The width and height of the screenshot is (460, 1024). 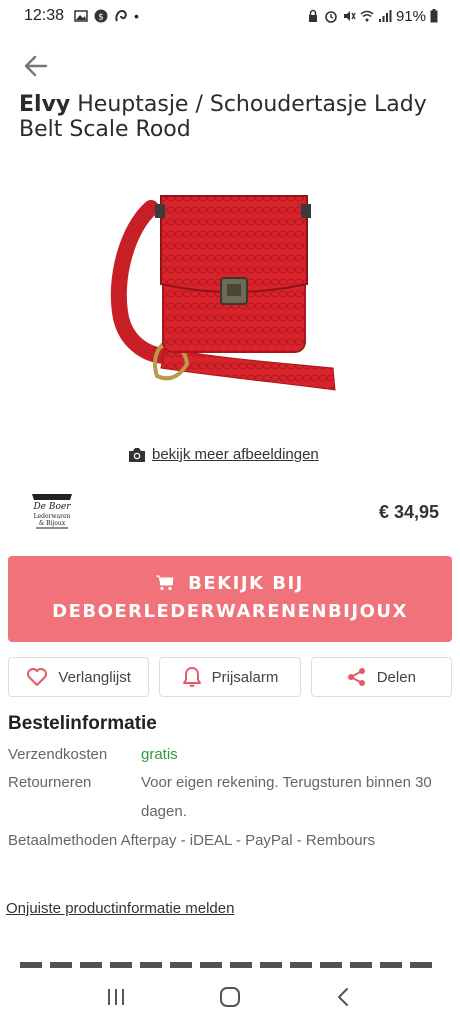 I want to click on gallery-icon, so click(x=81, y=16).